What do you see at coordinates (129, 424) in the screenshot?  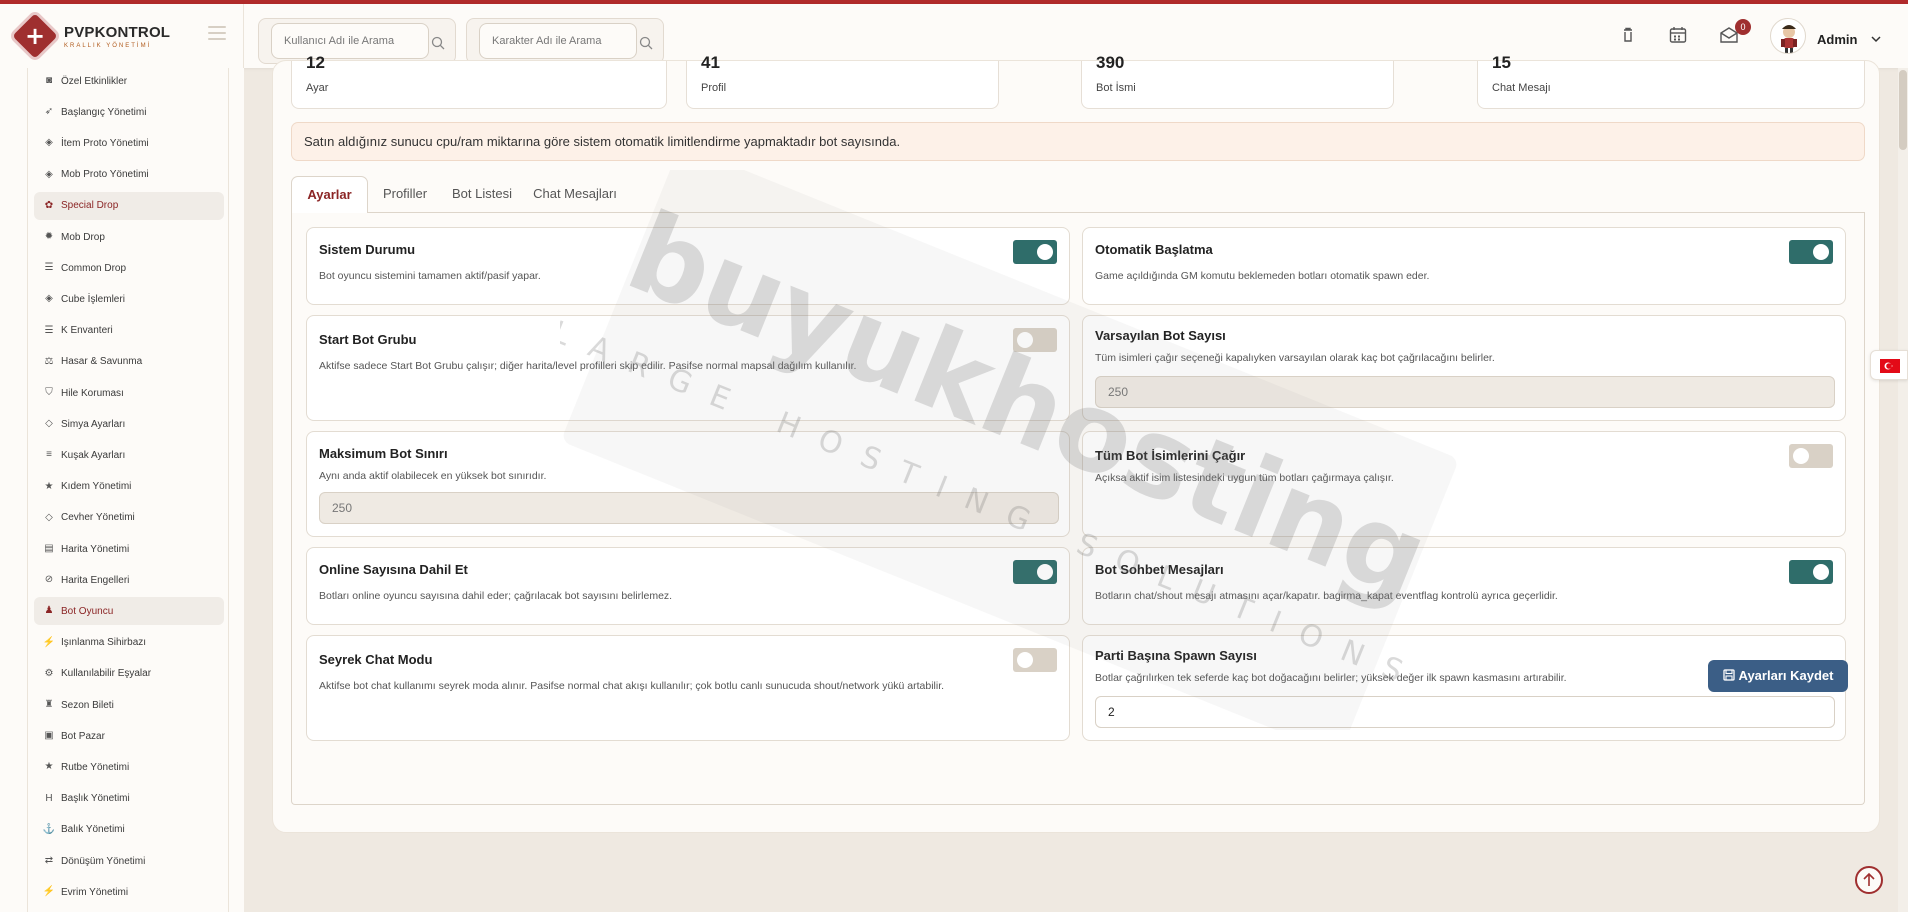 I see `sidebar-item: ◇ Simya Ayarları` at bounding box center [129, 424].